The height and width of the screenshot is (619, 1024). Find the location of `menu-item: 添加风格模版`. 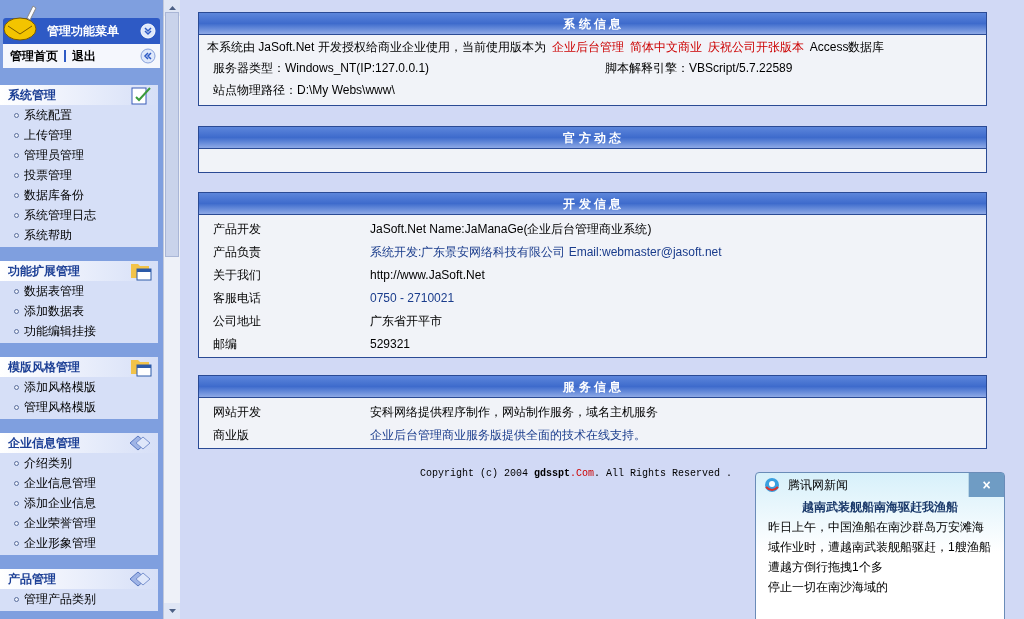

menu-item: 添加风格模版 is located at coordinates (60, 387).